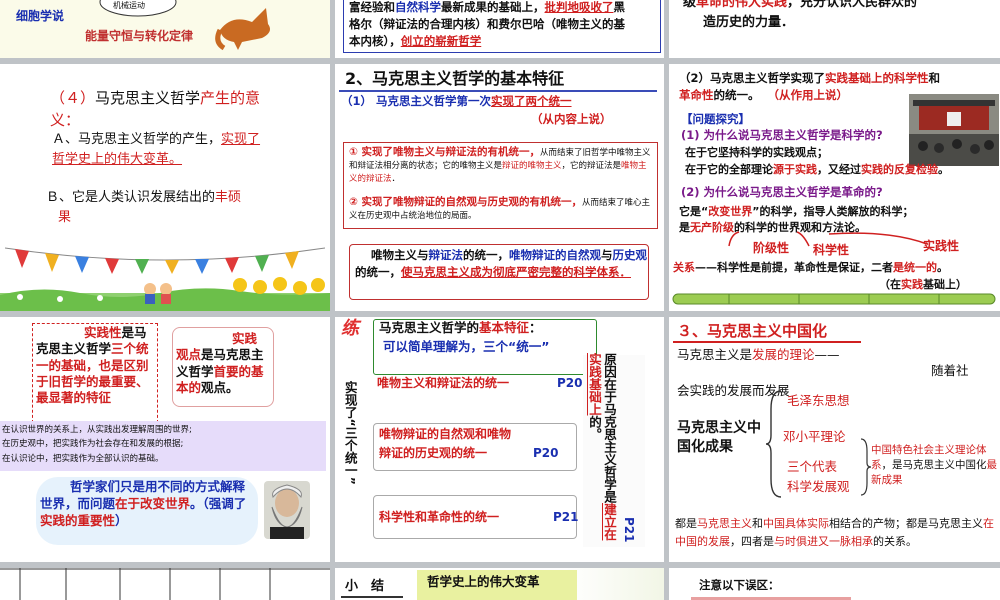  What do you see at coordinates (773, 444) in the screenshot?
I see `s9-brace` at bounding box center [773, 444].